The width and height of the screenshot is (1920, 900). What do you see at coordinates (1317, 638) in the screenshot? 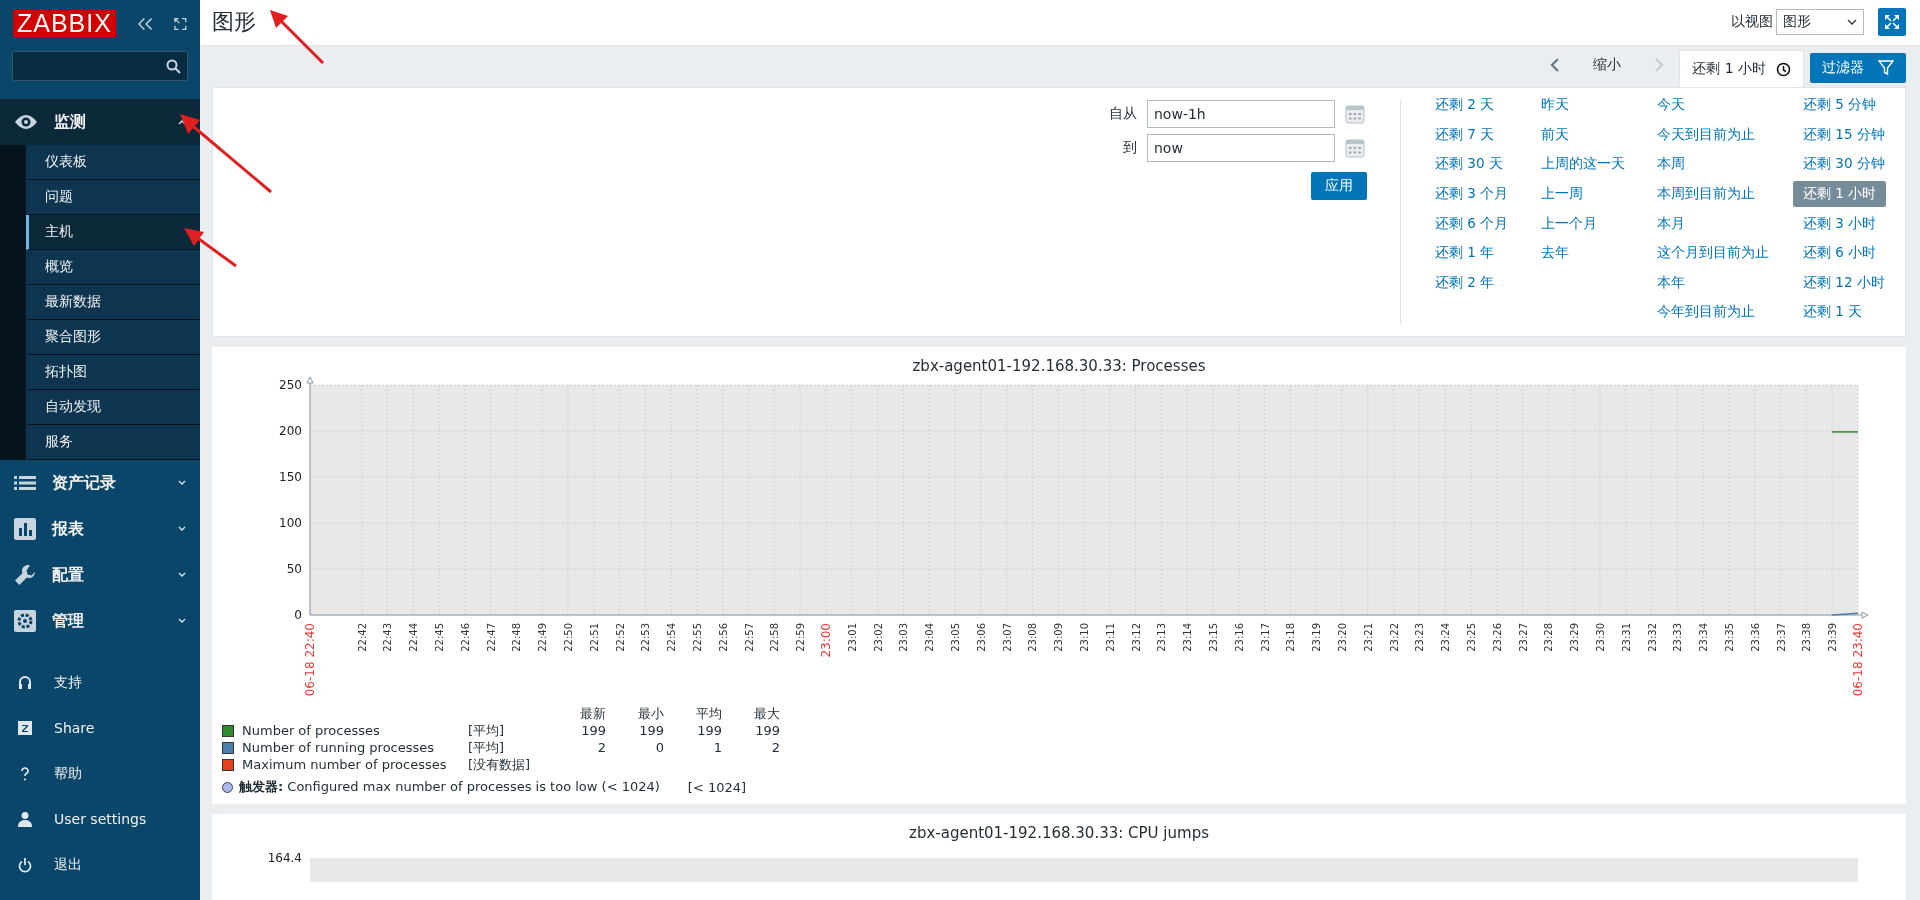
I see `x-tick-label: 23:19` at bounding box center [1317, 638].